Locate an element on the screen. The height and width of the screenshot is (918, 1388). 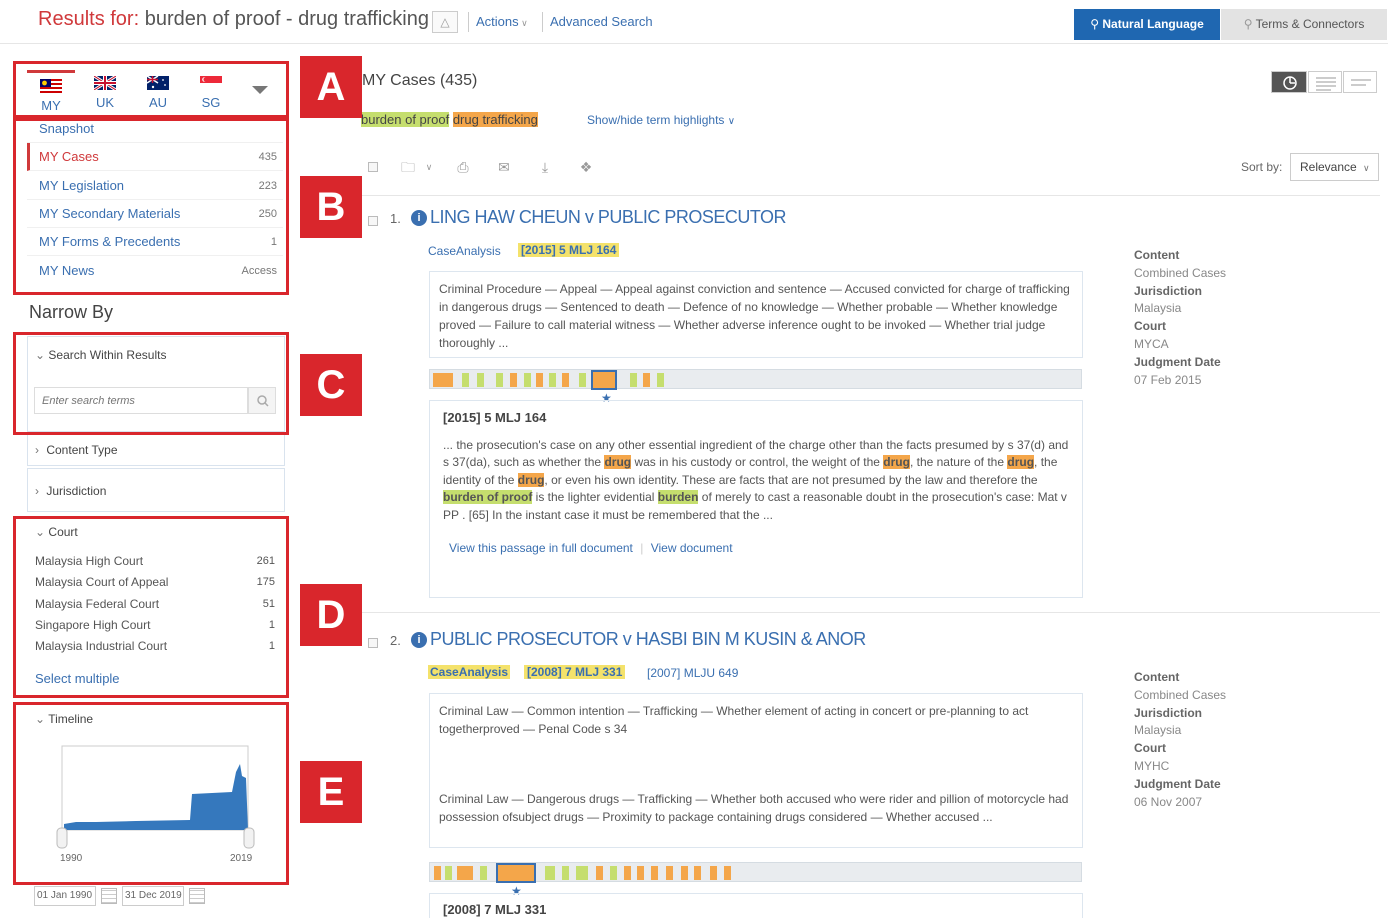
meta-label: Jurisdiction is located at coordinates (1168, 290).